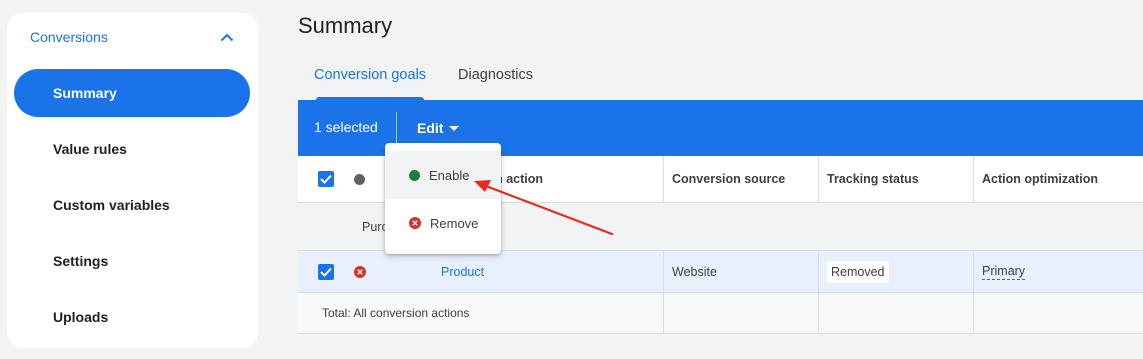 The height and width of the screenshot is (359, 1143). Describe the element at coordinates (132, 261) in the screenshot. I see `sidebar-item-settings: Settings` at that location.